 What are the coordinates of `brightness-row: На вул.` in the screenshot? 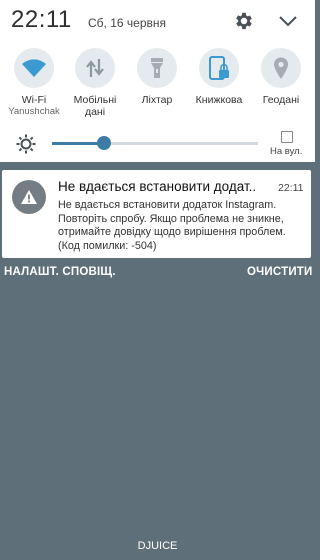 It's located at (157, 143).